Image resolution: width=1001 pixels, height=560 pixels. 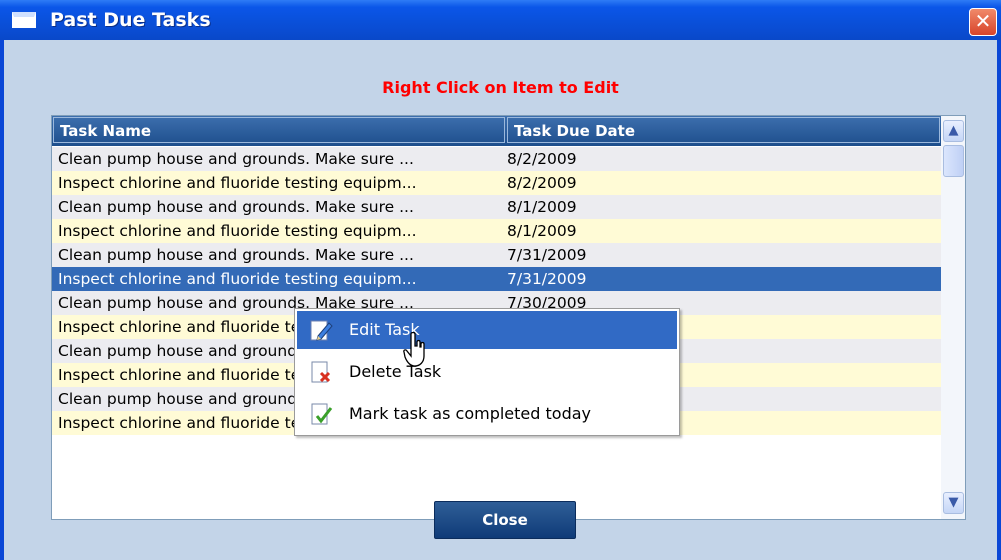 What do you see at coordinates (470, 413) in the screenshot?
I see `menu-item-label: Mark task as completed today` at bounding box center [470, 413].